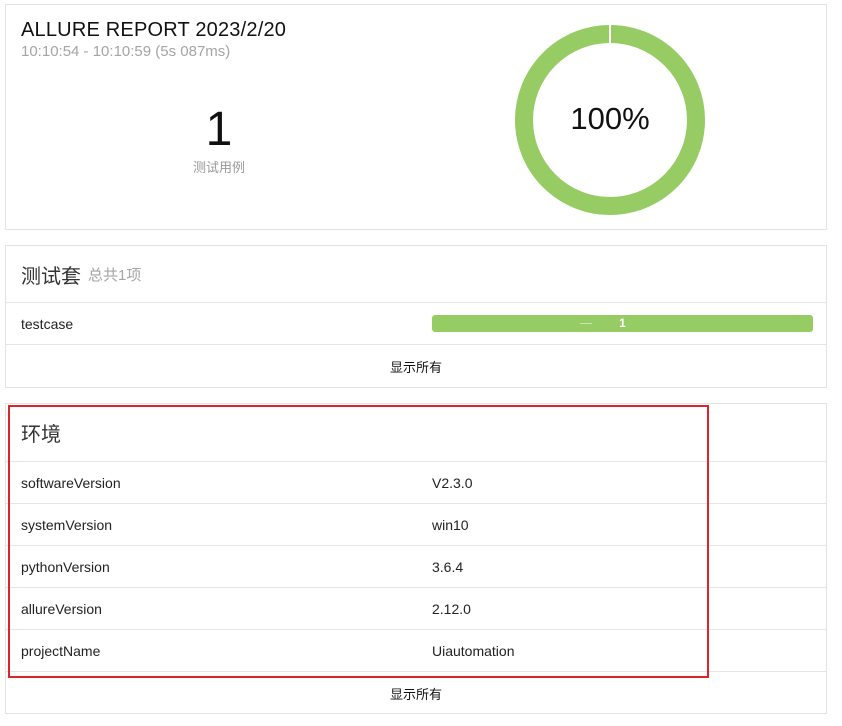  Describe the element at coordinates (51, 276) in the screenshot. I see `suites-title: 测试套` at that location.